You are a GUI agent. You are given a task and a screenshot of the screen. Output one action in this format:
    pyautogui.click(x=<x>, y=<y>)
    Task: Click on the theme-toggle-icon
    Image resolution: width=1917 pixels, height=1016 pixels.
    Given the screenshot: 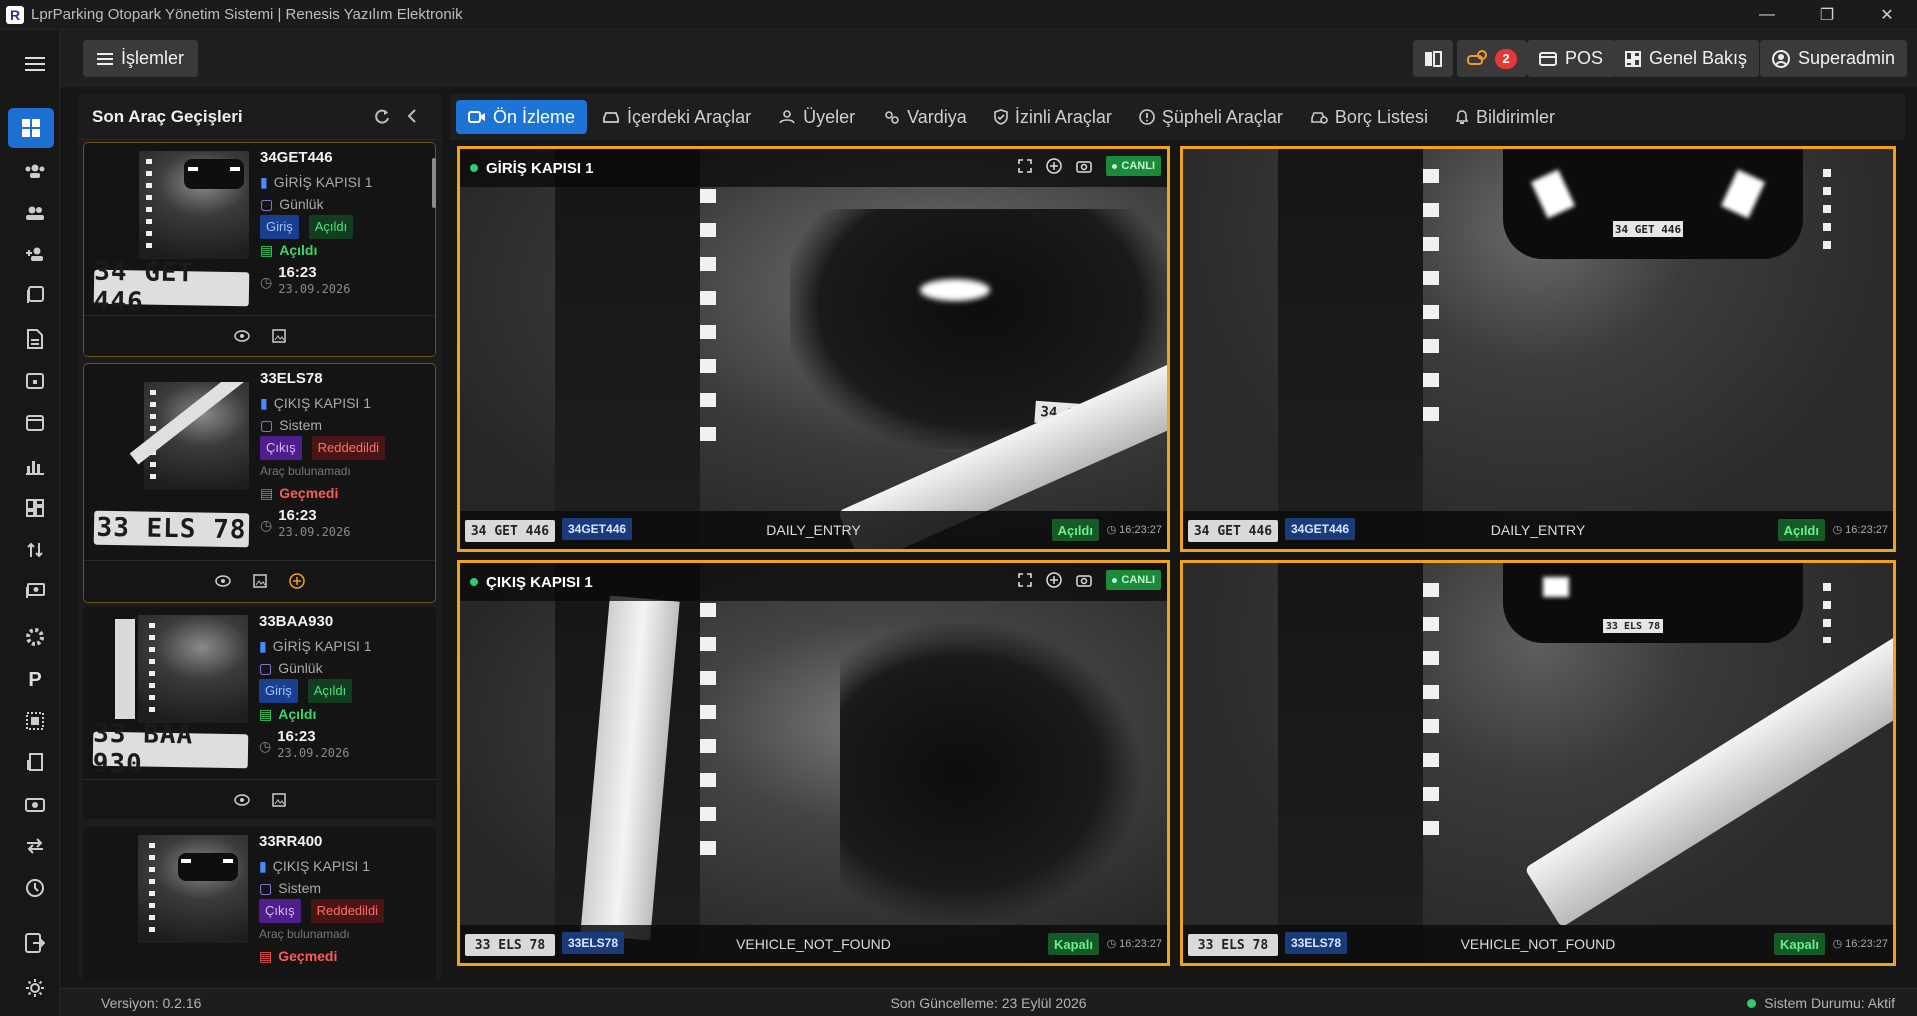 What is the action you would take?
    pyautogui.click(x=35, y=988)
    